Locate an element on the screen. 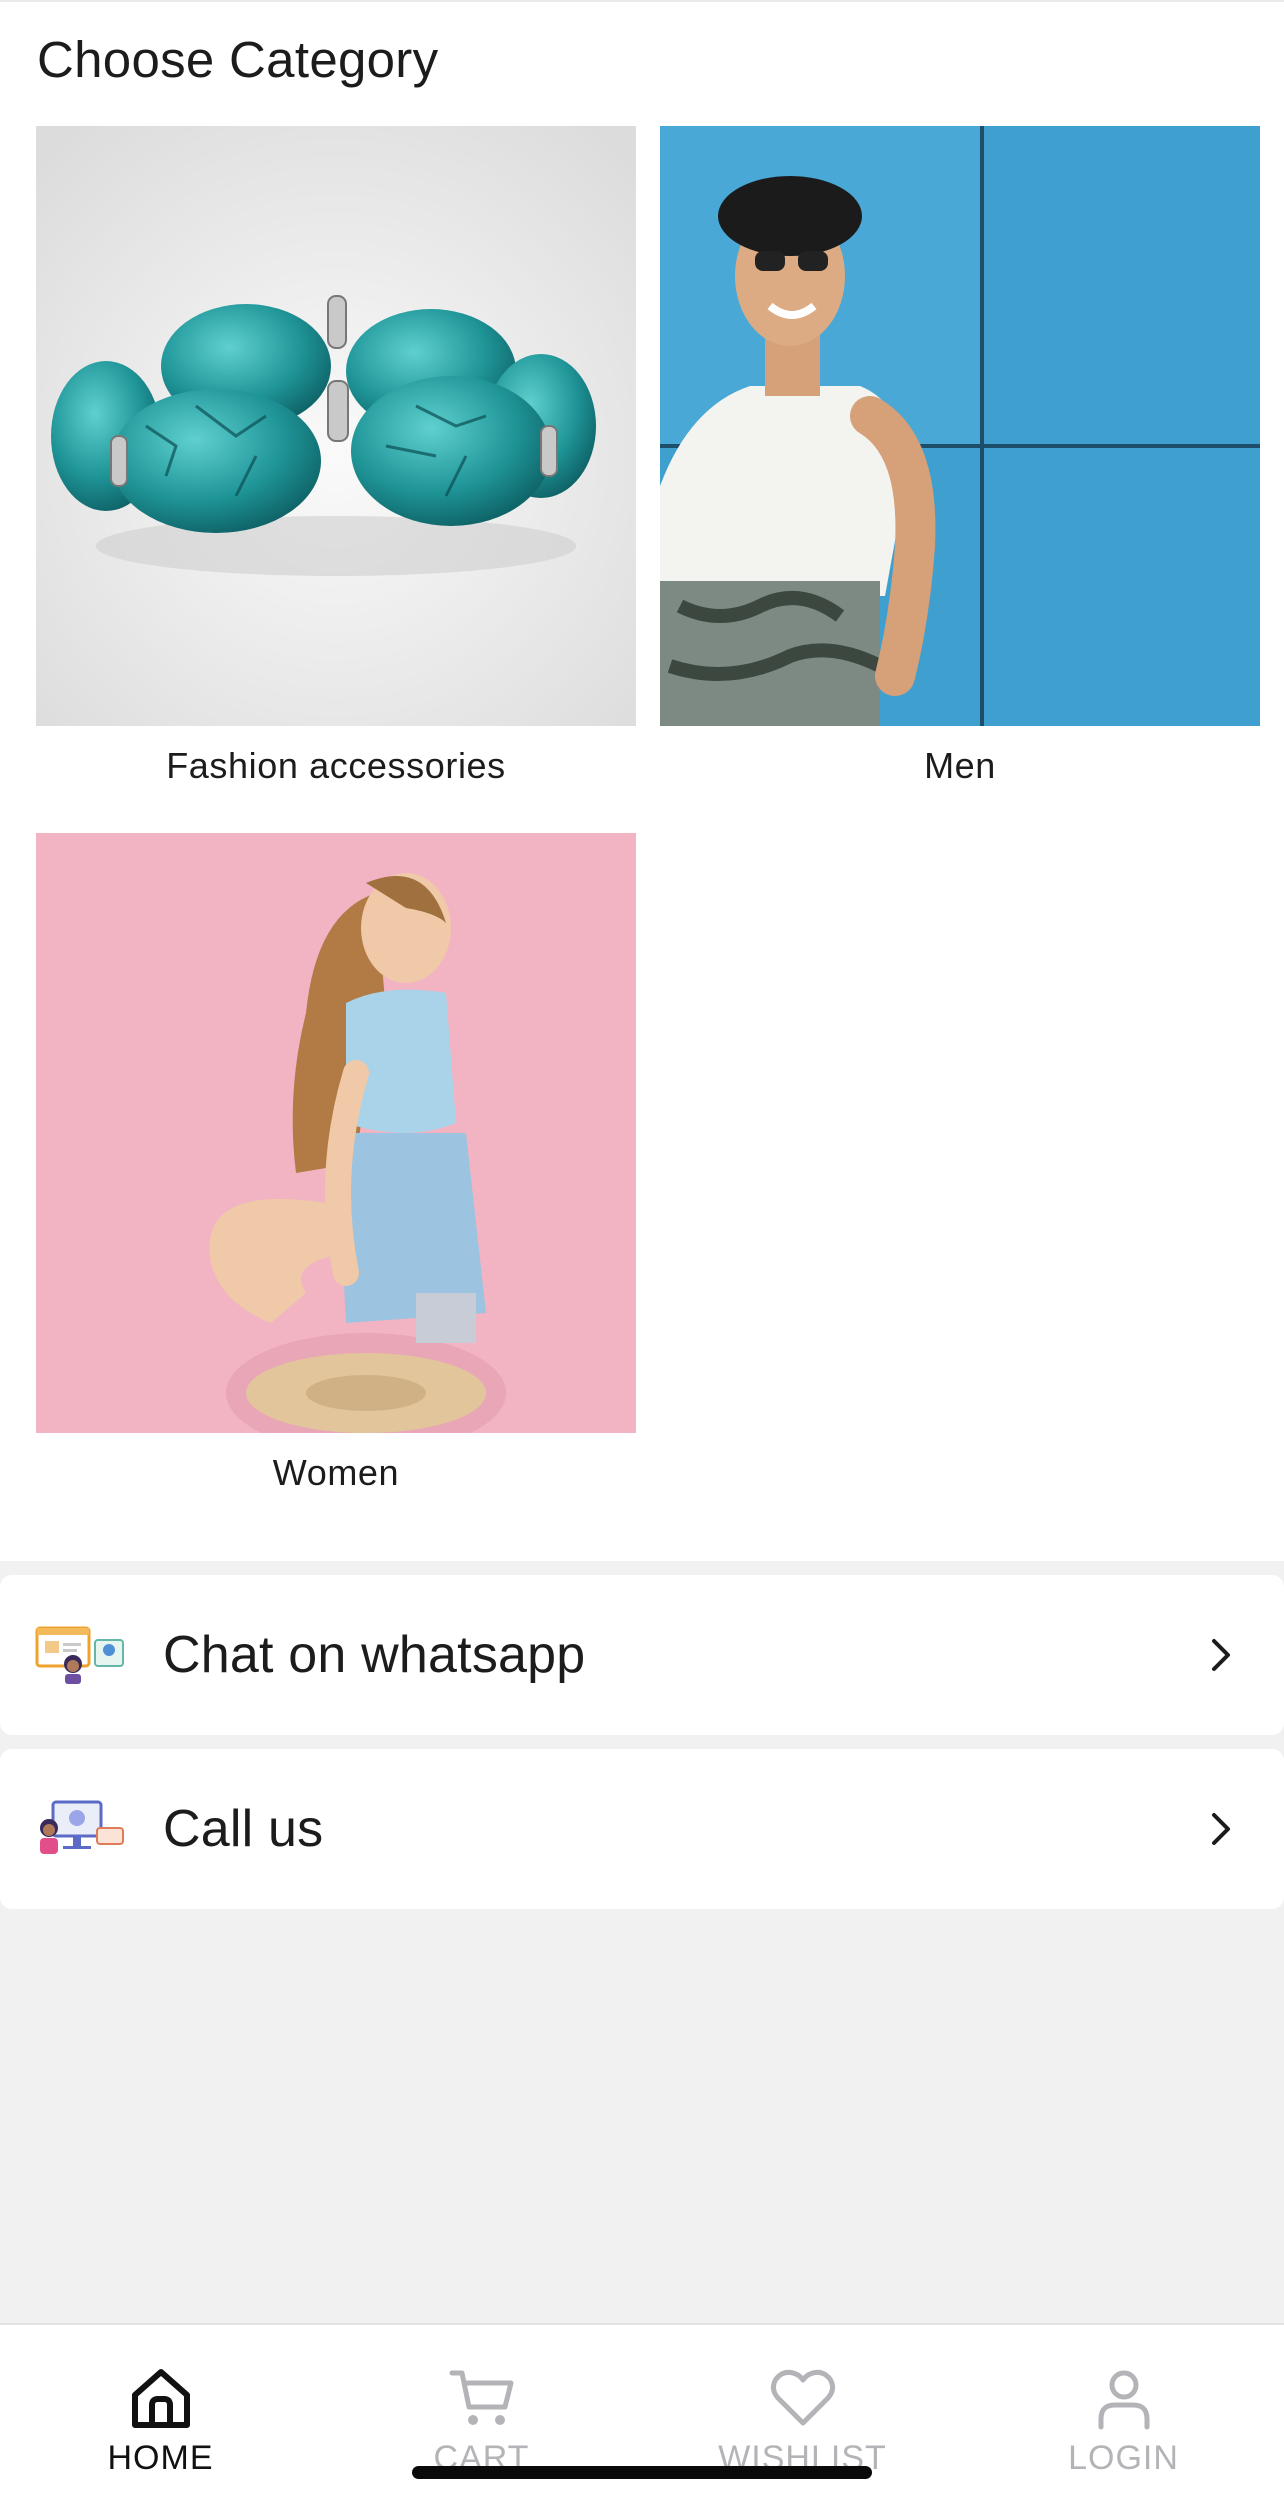 The image size is (1284, 2505). category-label: Fashion accessories is located at coordinates (336, 765).